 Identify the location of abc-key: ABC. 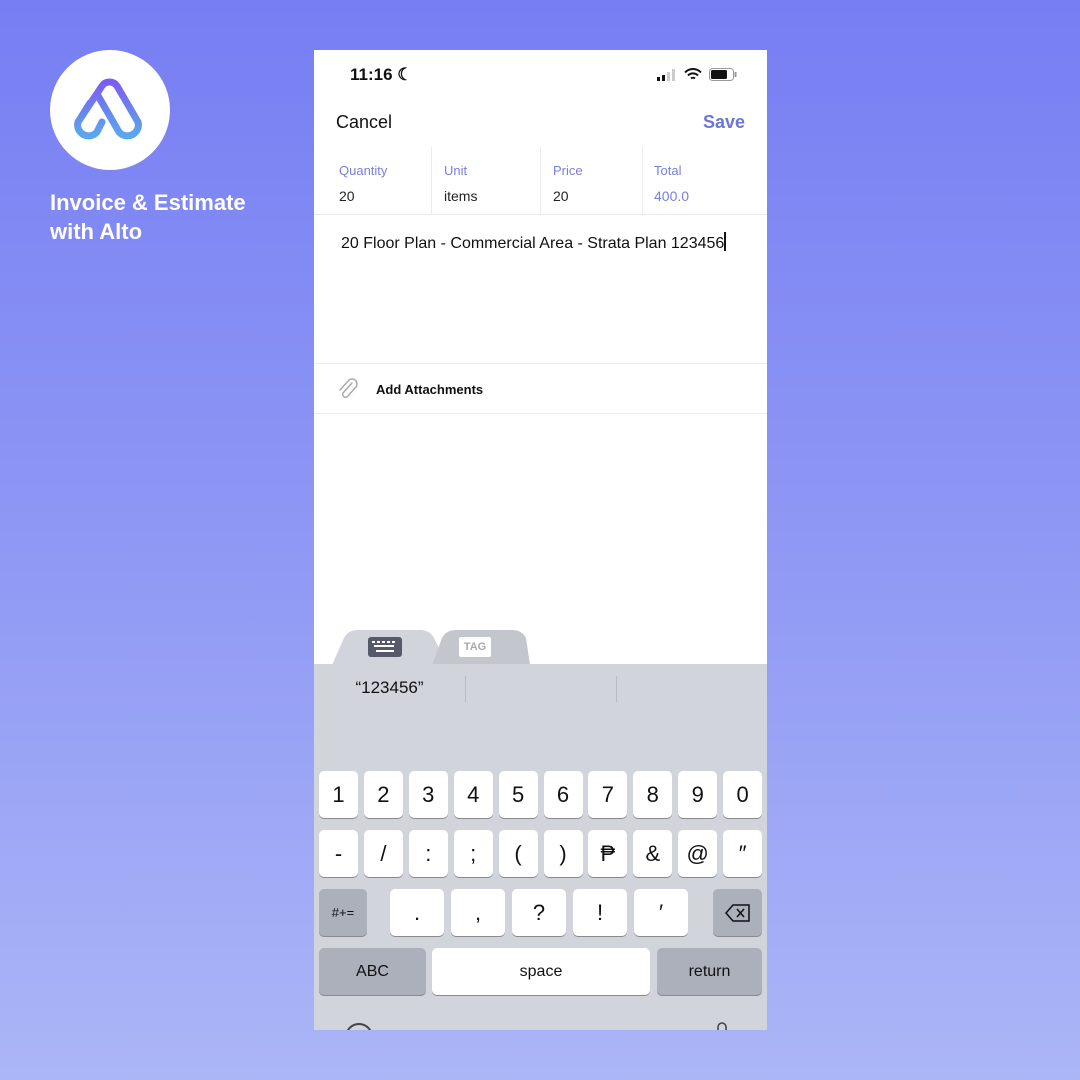
(372, 971).